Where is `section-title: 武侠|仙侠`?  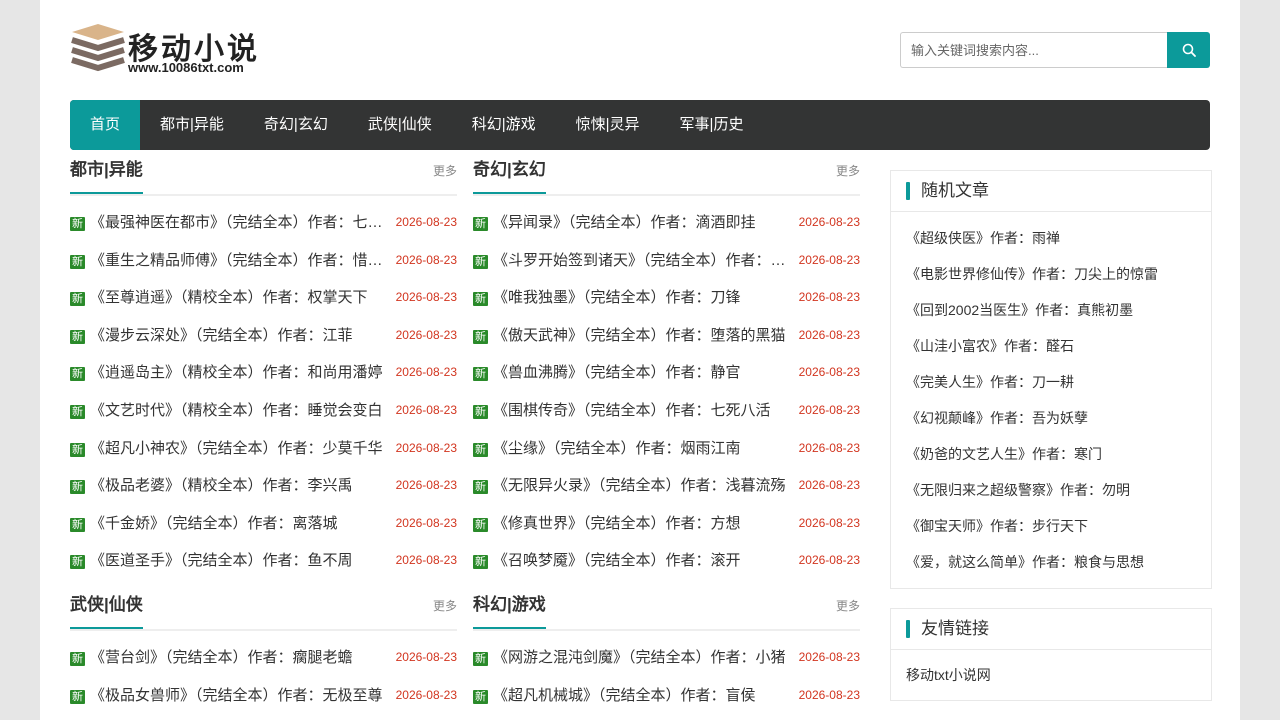 section-title: 武侠|仙侠 is located at coordinates (106, 612).